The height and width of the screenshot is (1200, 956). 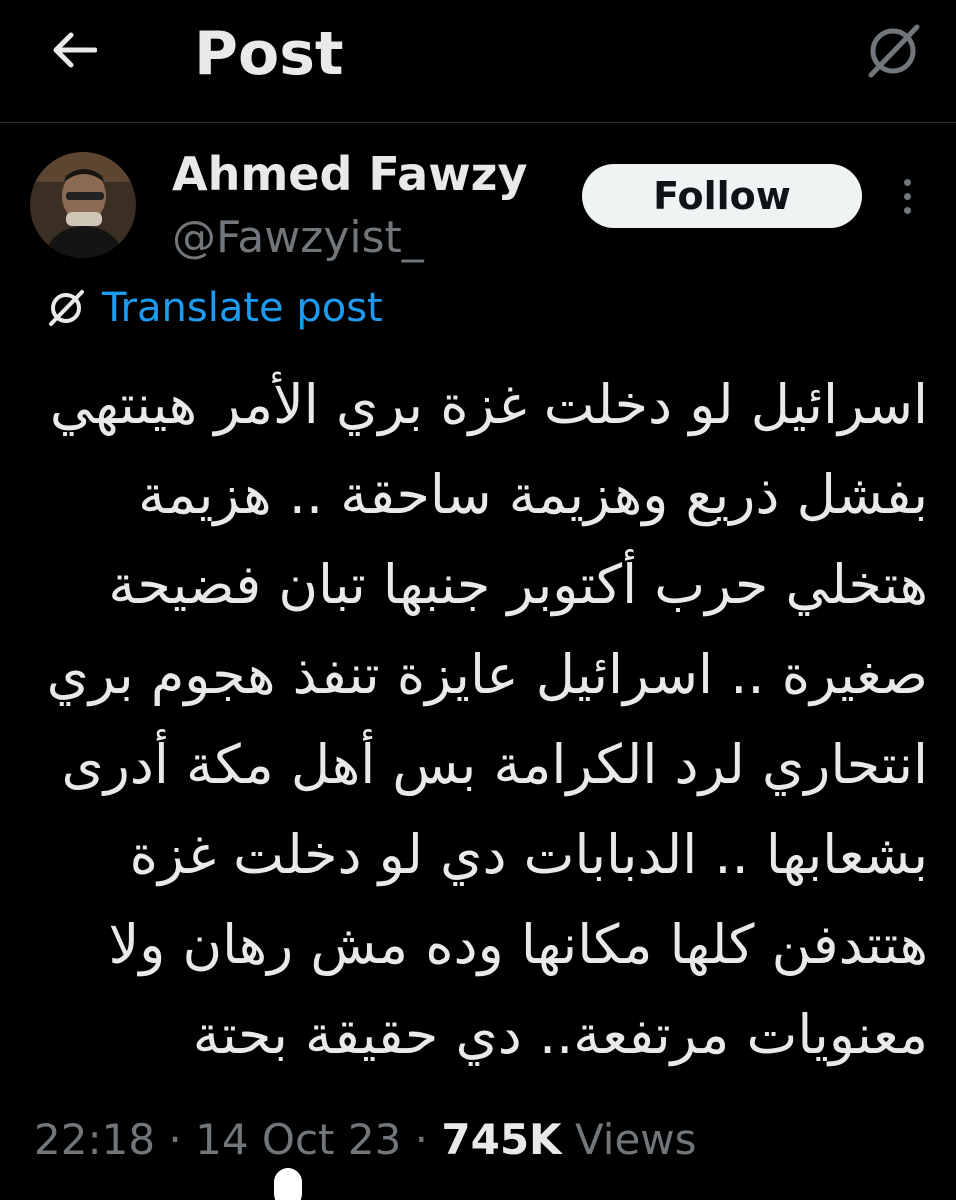 What do you see at coordinates (560, 1034) in the screenshot?
I see `post-line: معنويات مرتفعة.. دي حقيقة بحتة` at bounding box center [560, 1034].